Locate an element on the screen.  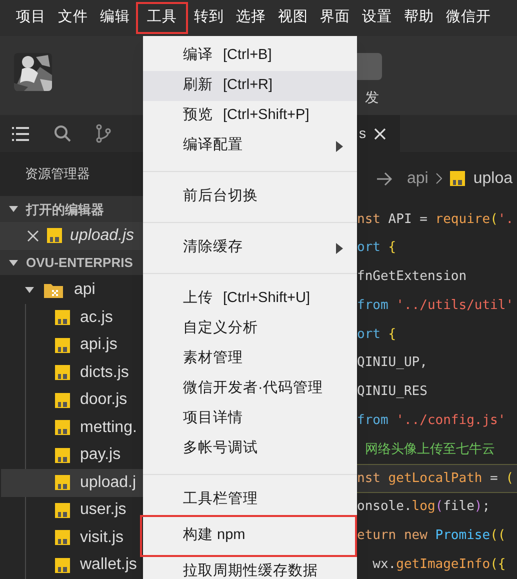
code-line: onsole.log(file); is located at coordinates (424, 507).